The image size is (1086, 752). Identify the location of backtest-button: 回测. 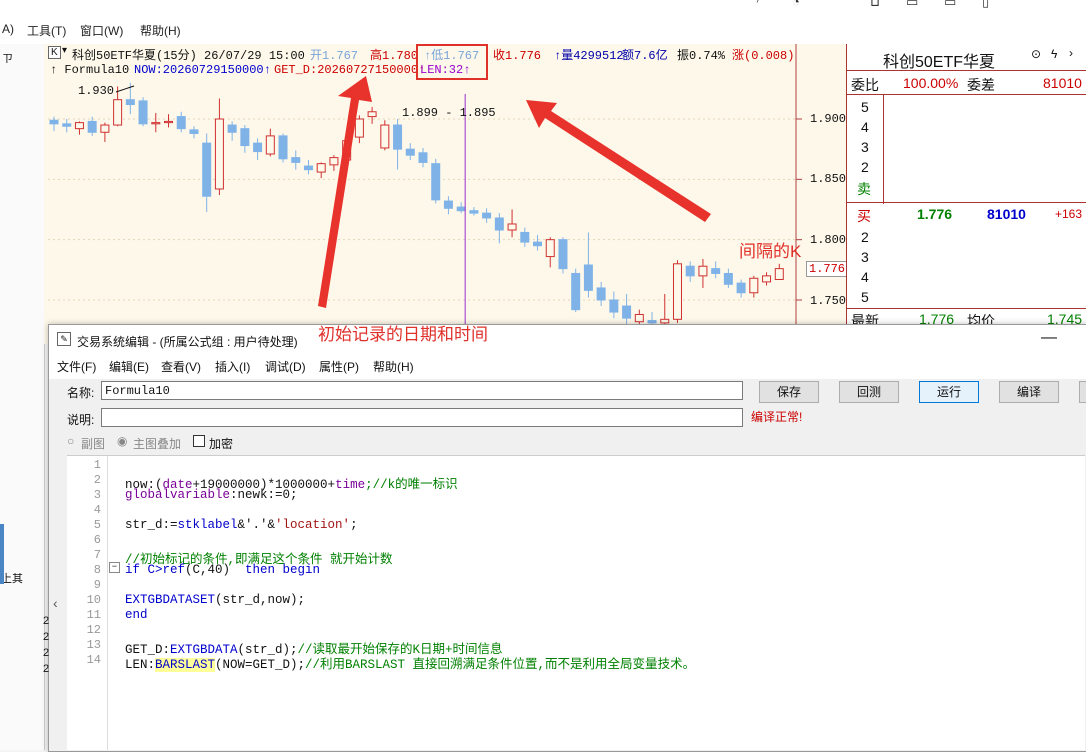
(869, 392).